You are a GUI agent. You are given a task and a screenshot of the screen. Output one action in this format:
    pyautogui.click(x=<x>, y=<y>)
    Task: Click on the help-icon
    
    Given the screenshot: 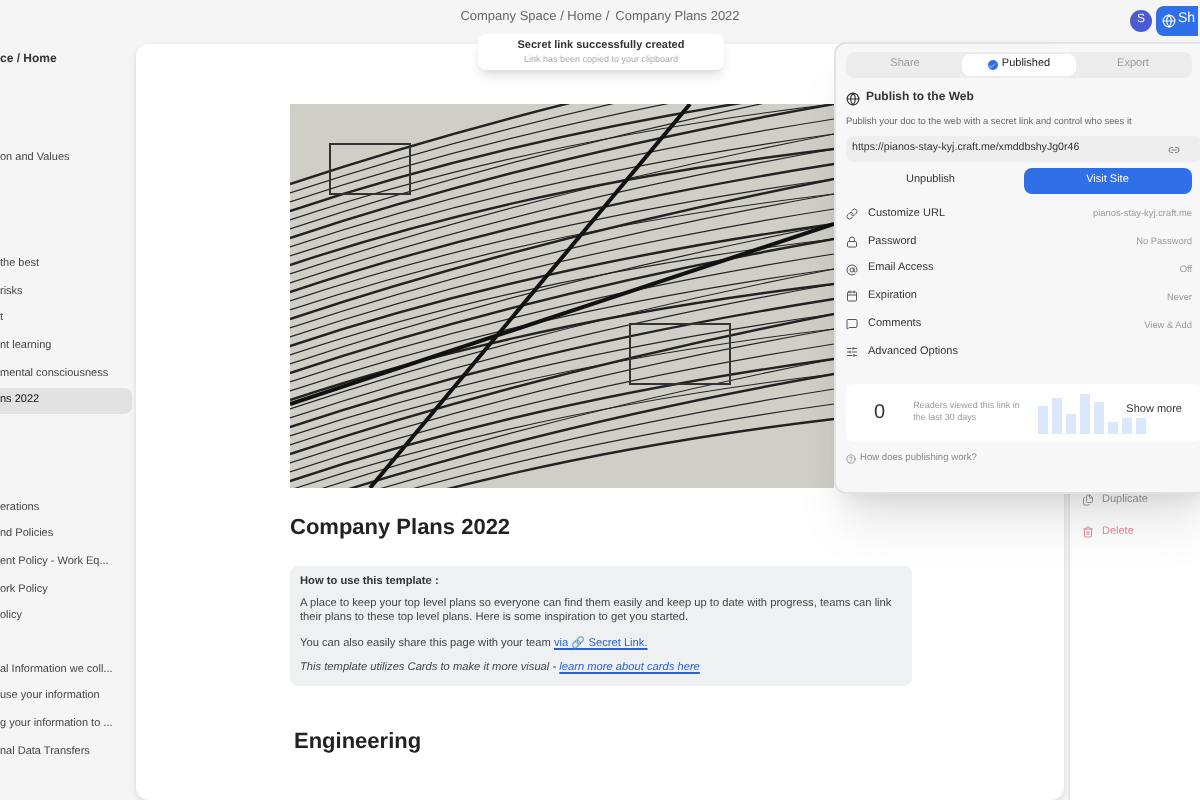 What is the action you would take?
    pyautogui.click(x=851, y=458)
    